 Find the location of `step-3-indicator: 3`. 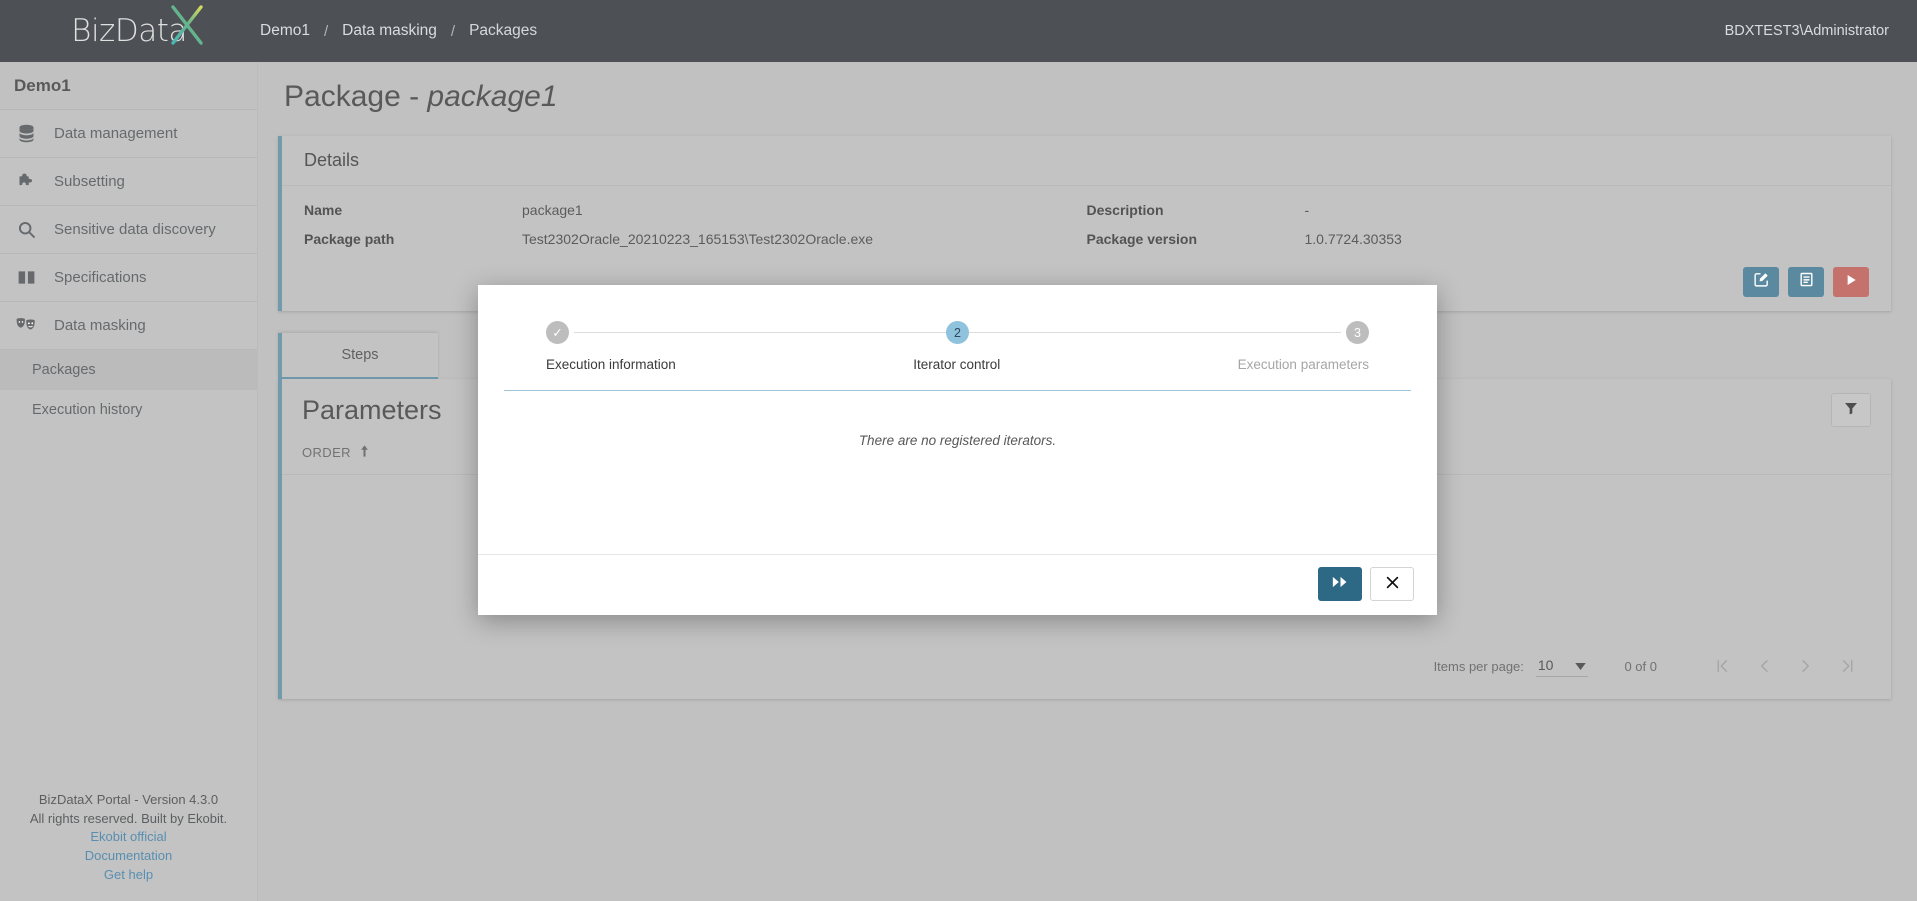

step-3-indicator: 3 is located at coordinates (1357, 332).